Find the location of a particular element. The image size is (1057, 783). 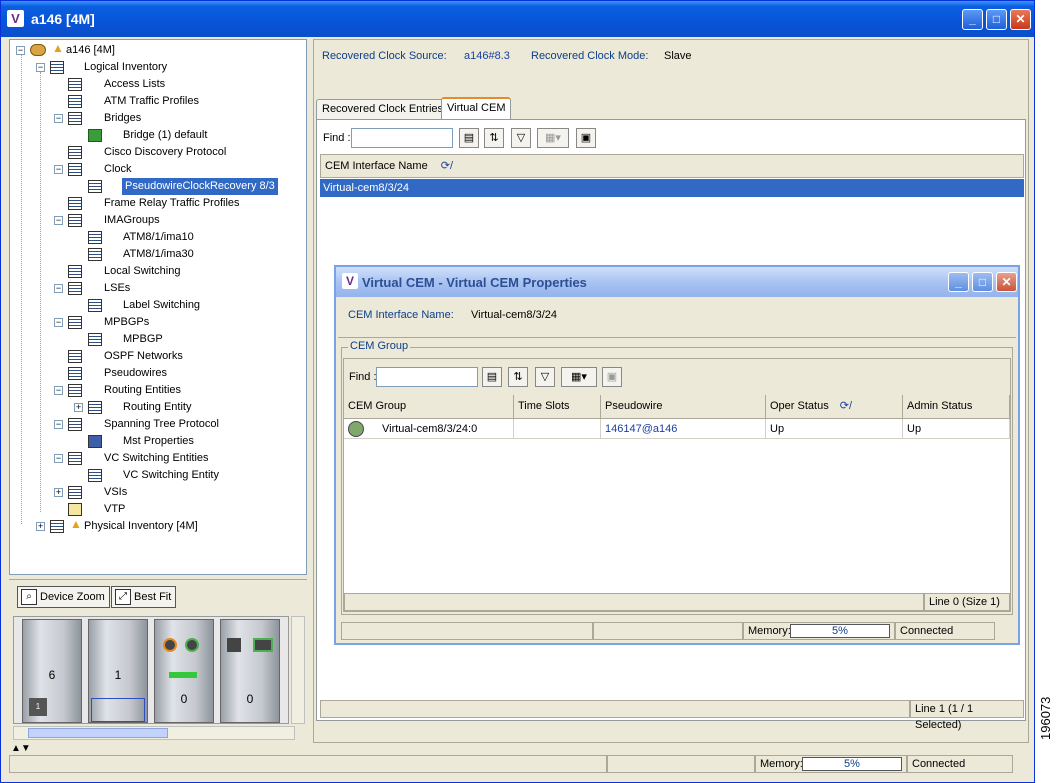

chassis-vertical-scrollbar is located at coordinates (298, 670).